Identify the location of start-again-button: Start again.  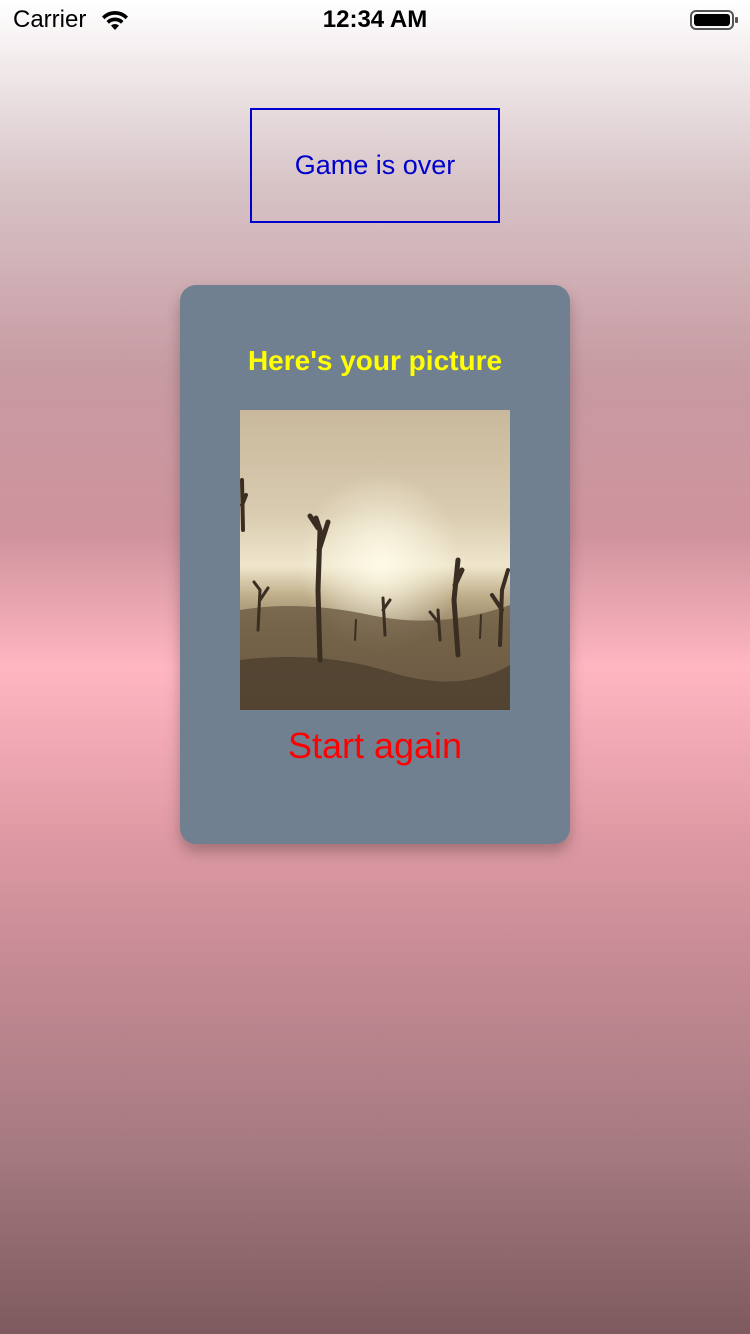
(375, 746).